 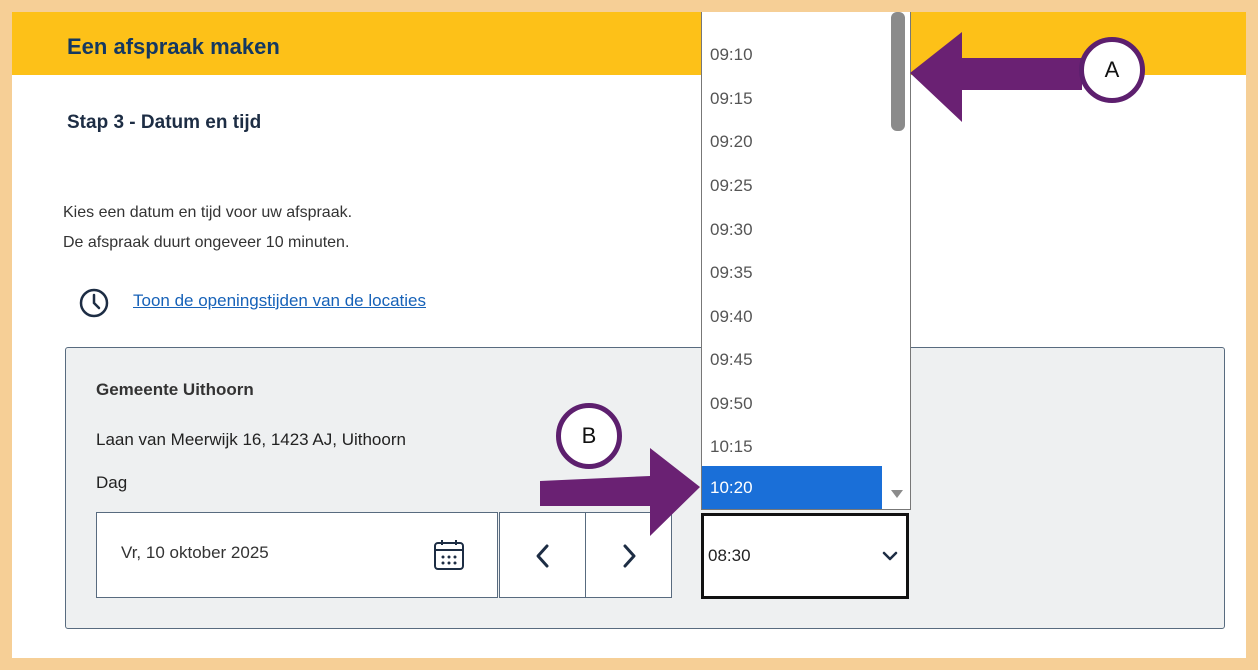 What do you see at coordinates (898, 71) in the screenshot?
I see `scrollbar-thumb` at bounding box center [898, 71].